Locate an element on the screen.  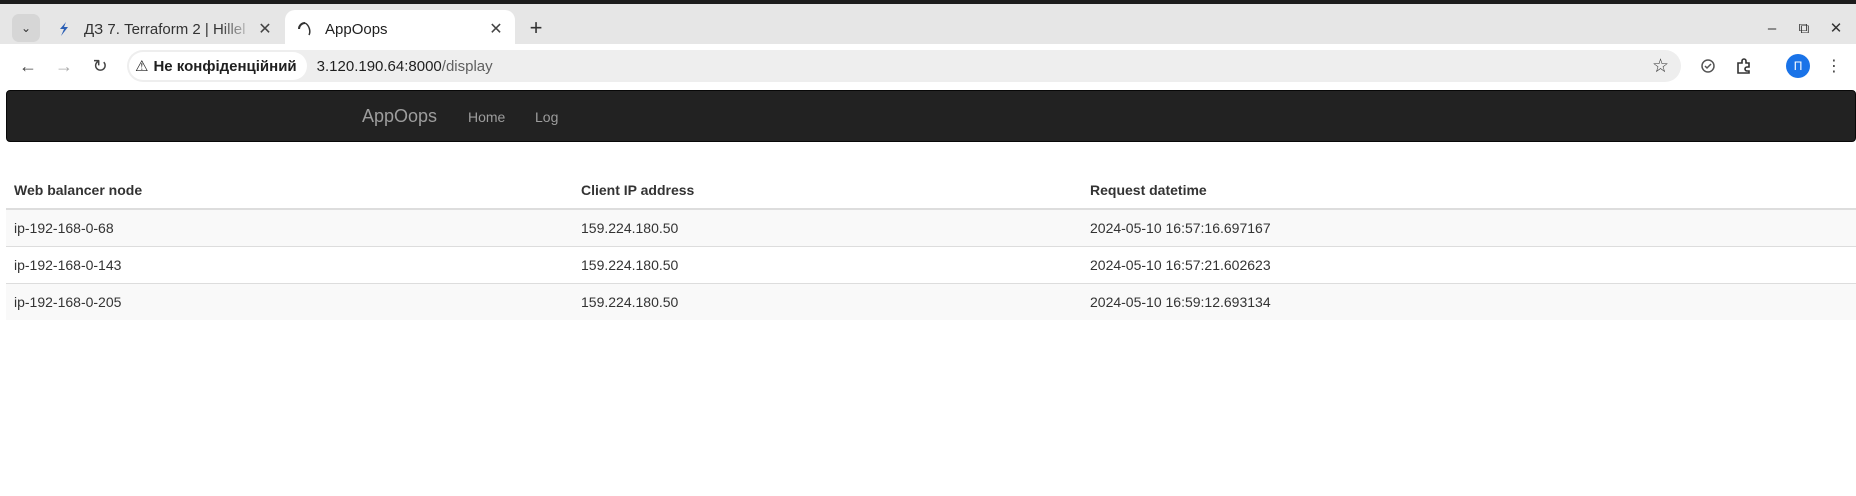
close-window-button: ✕ is located at coordinates (1836, 28).